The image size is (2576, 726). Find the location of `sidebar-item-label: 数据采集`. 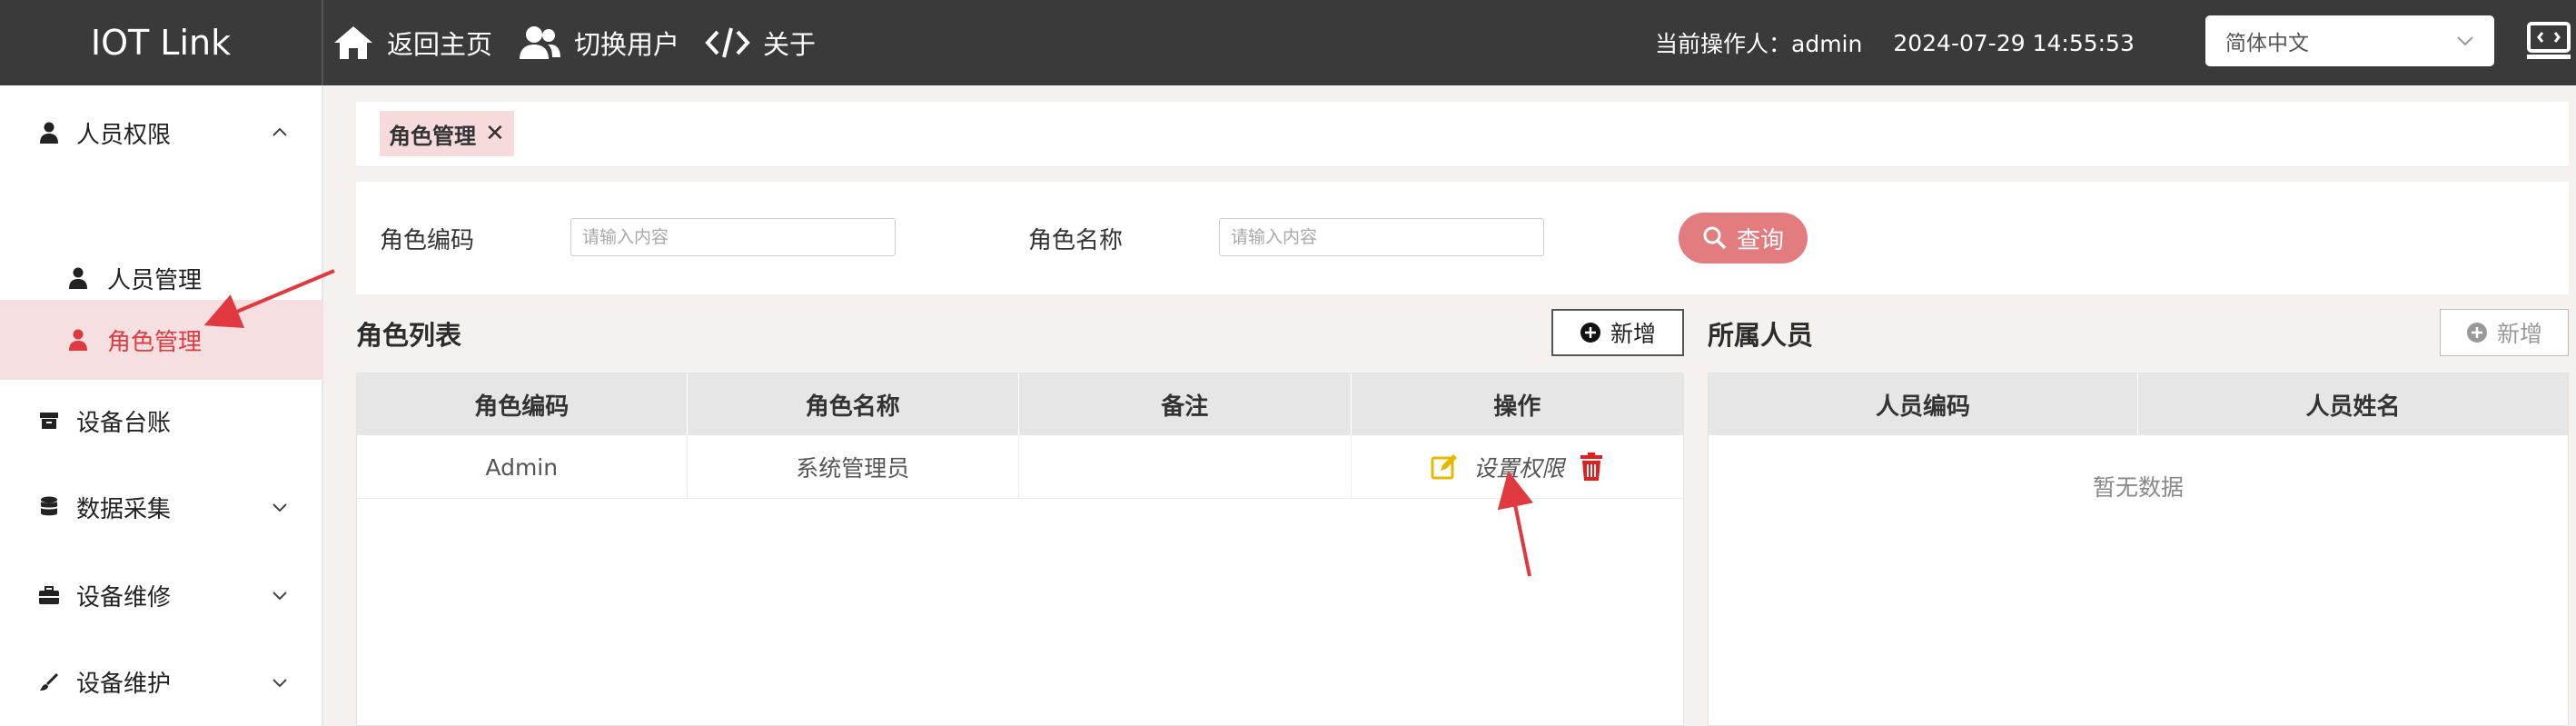

sidebar-item-label: 数据采集 is located at coordinates (124, 509).